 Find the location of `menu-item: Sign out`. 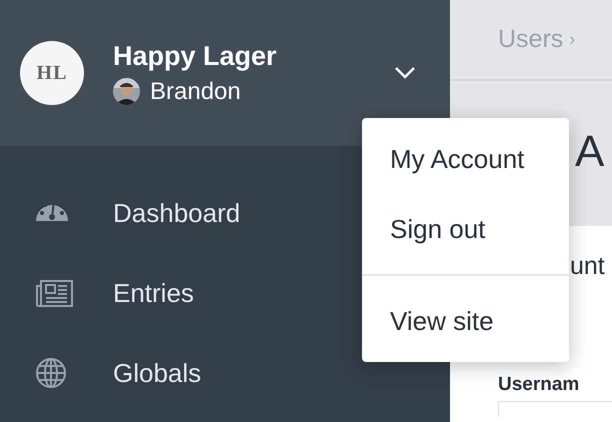

menu-item: Sign out is located at coordinates (465, 229).